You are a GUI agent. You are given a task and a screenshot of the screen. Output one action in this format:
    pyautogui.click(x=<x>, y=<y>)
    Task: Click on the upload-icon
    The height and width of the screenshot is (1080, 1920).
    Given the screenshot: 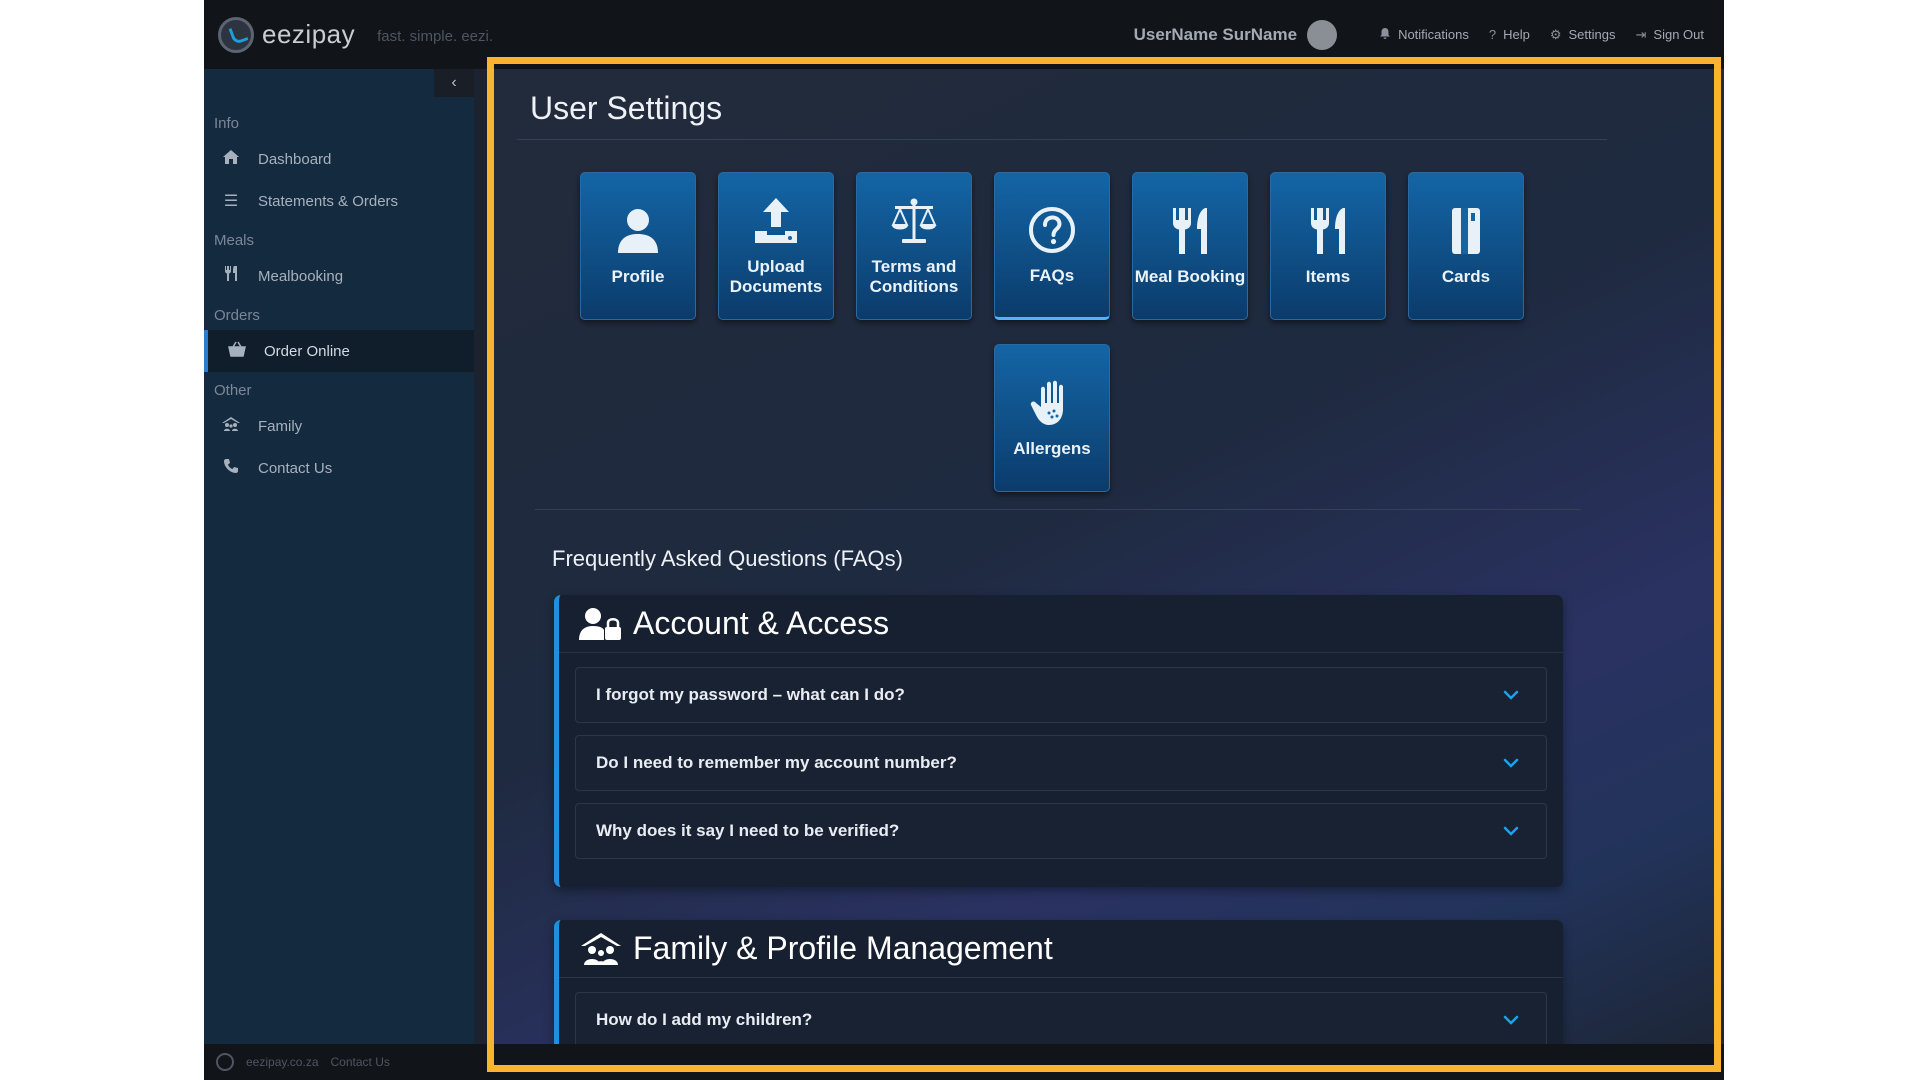 What is the action you would take?
    pyautogui.click(x=776, y=220)
    